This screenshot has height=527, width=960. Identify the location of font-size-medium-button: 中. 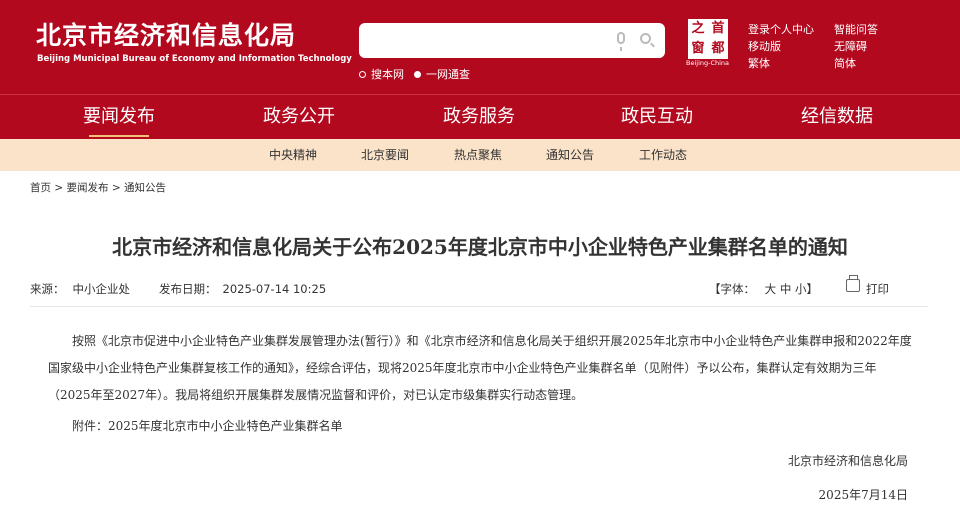
(786, 289).